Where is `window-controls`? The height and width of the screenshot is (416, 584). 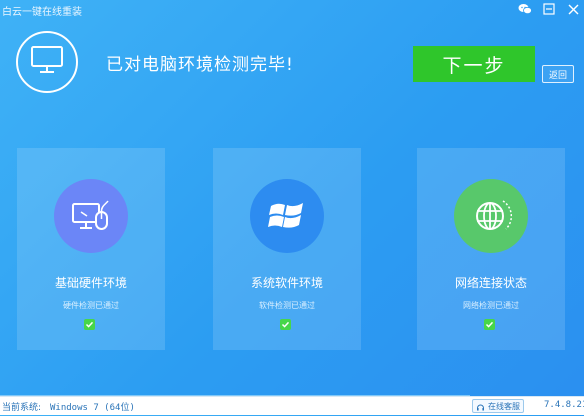
window-controls is located at coordinates (549, 9).